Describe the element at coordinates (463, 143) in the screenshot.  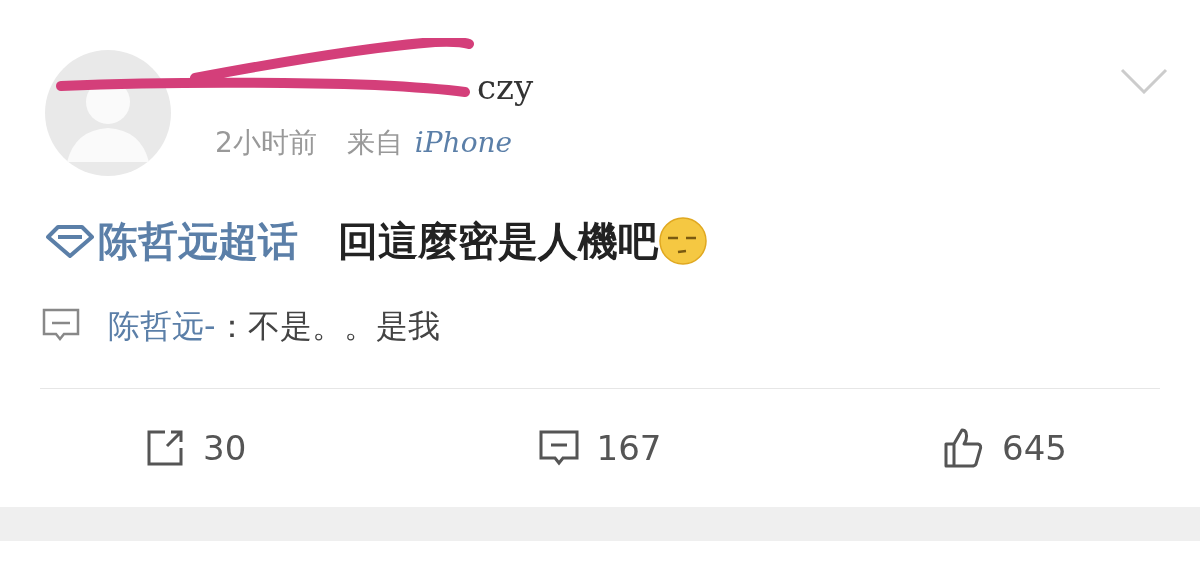
I see `source-link: iPhone` at that location.